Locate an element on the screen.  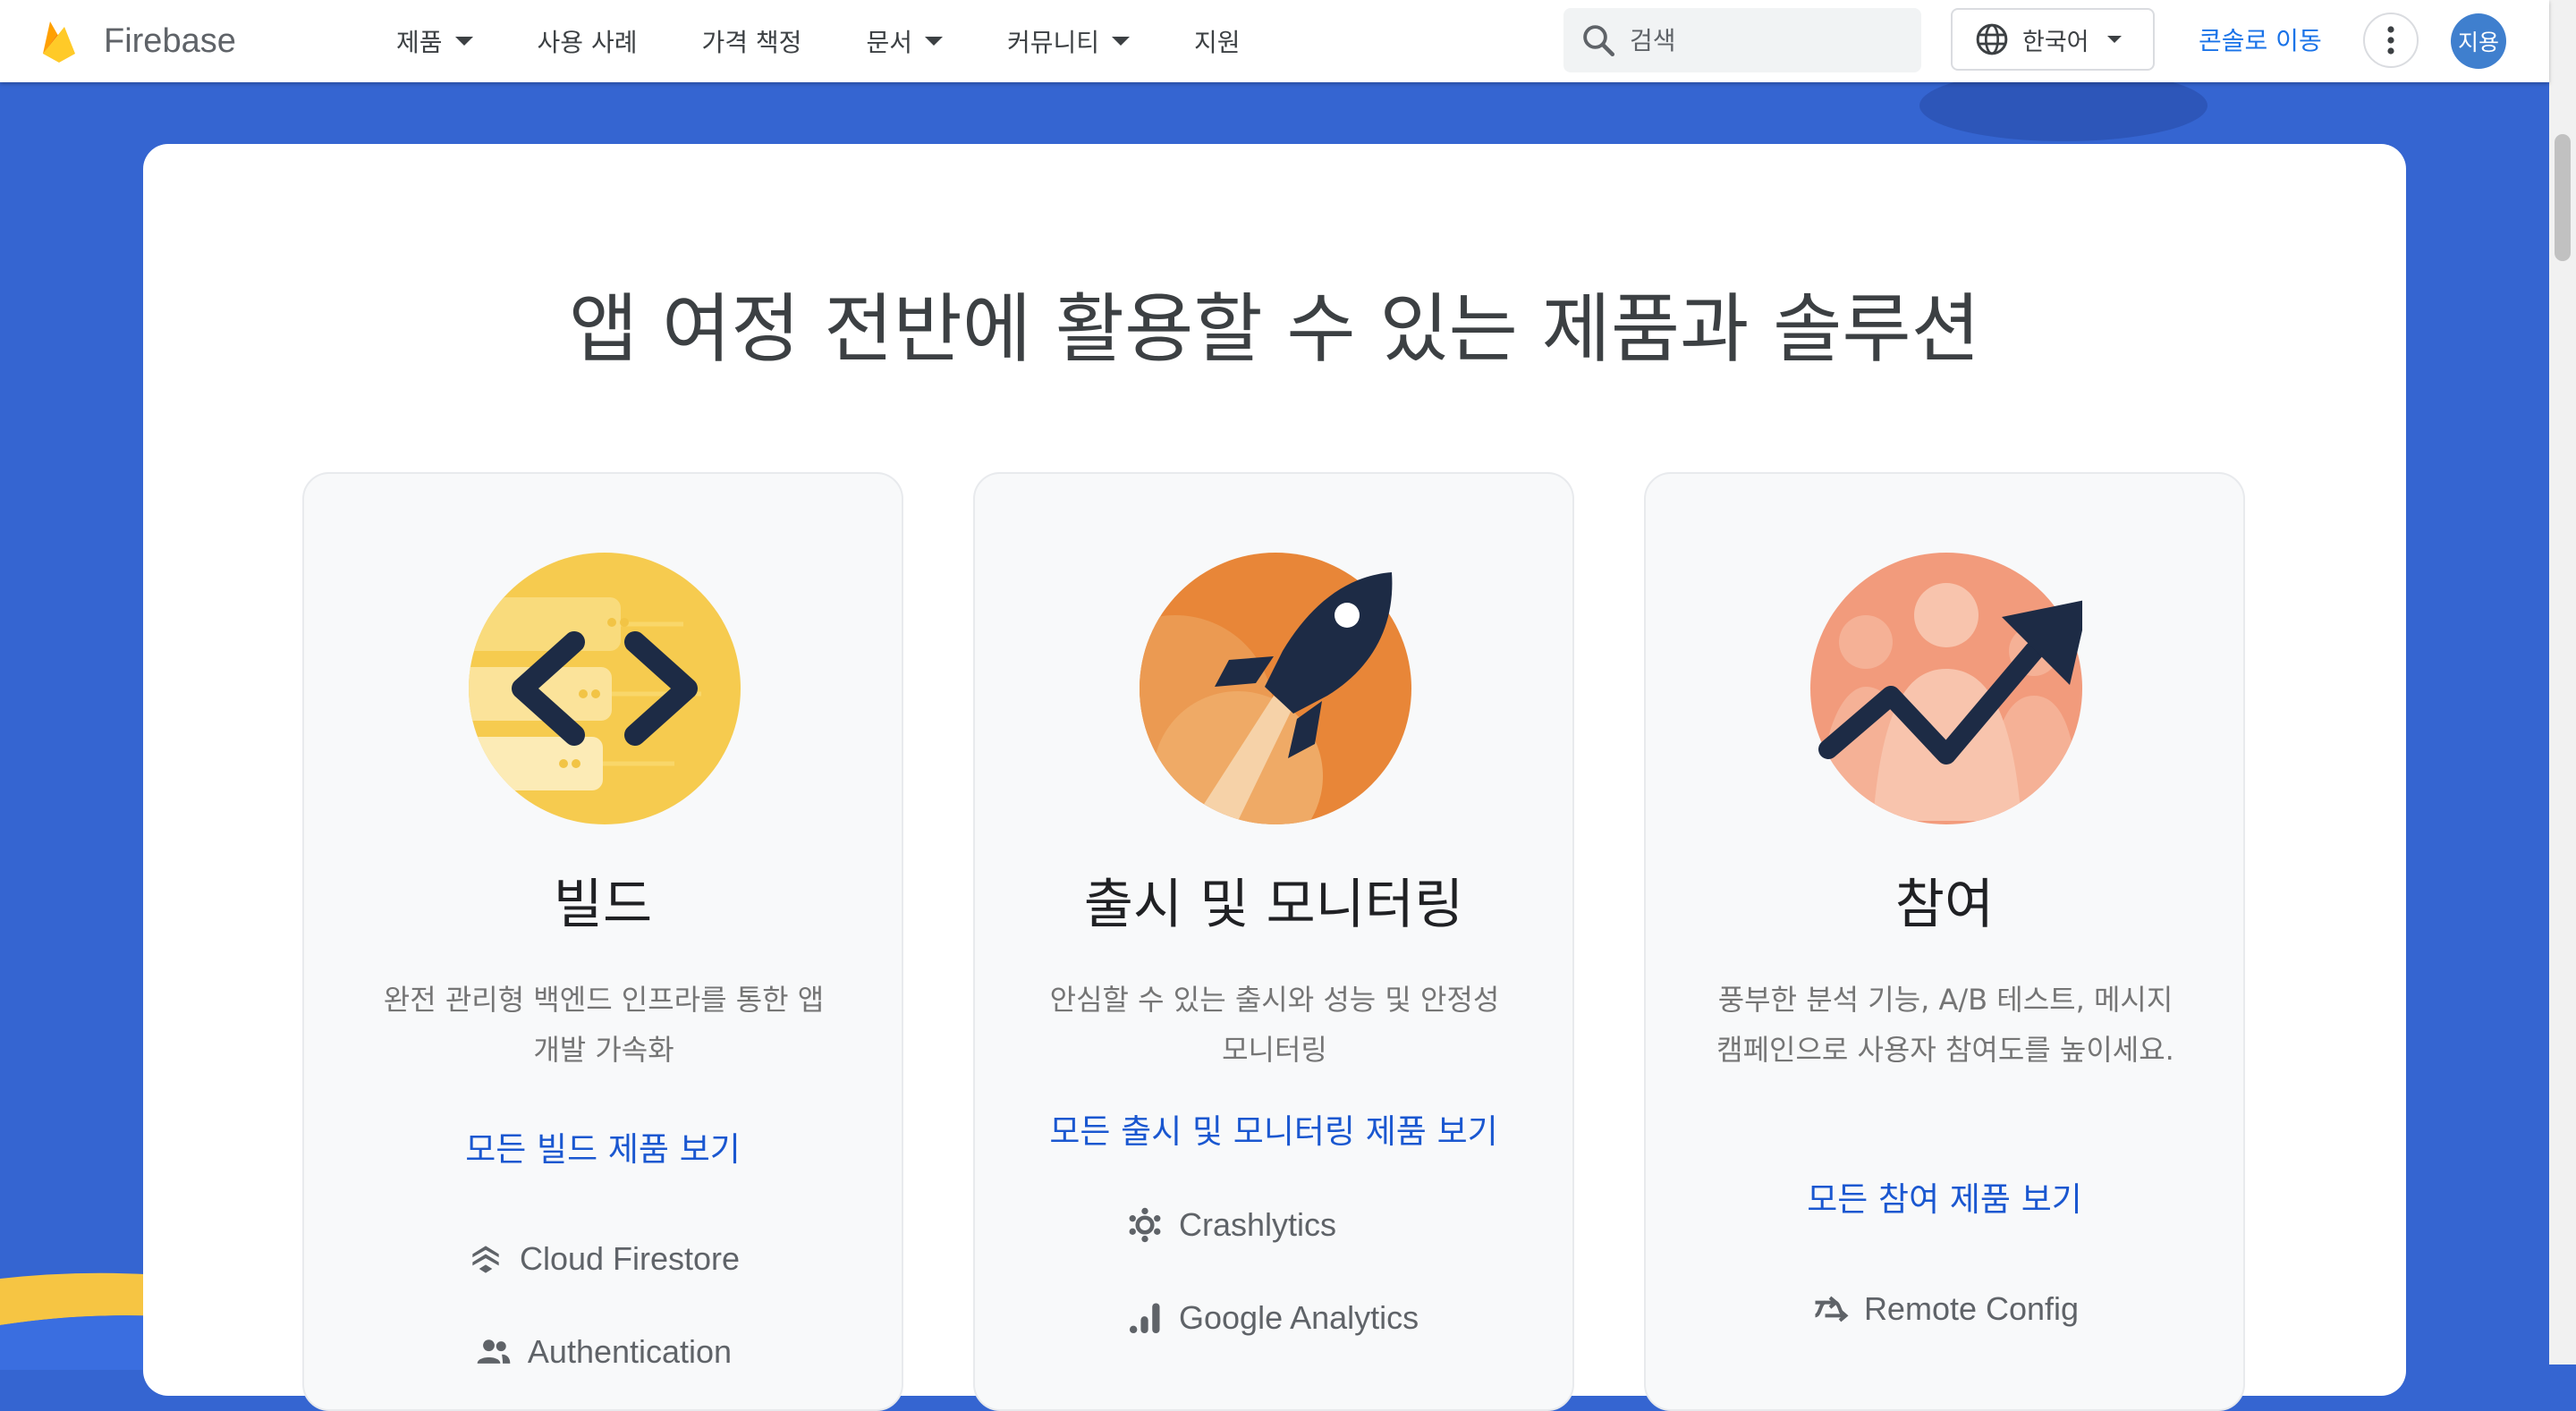
product-link-crashlytics: Crashlytics is located at coordinates (1273, 1225).